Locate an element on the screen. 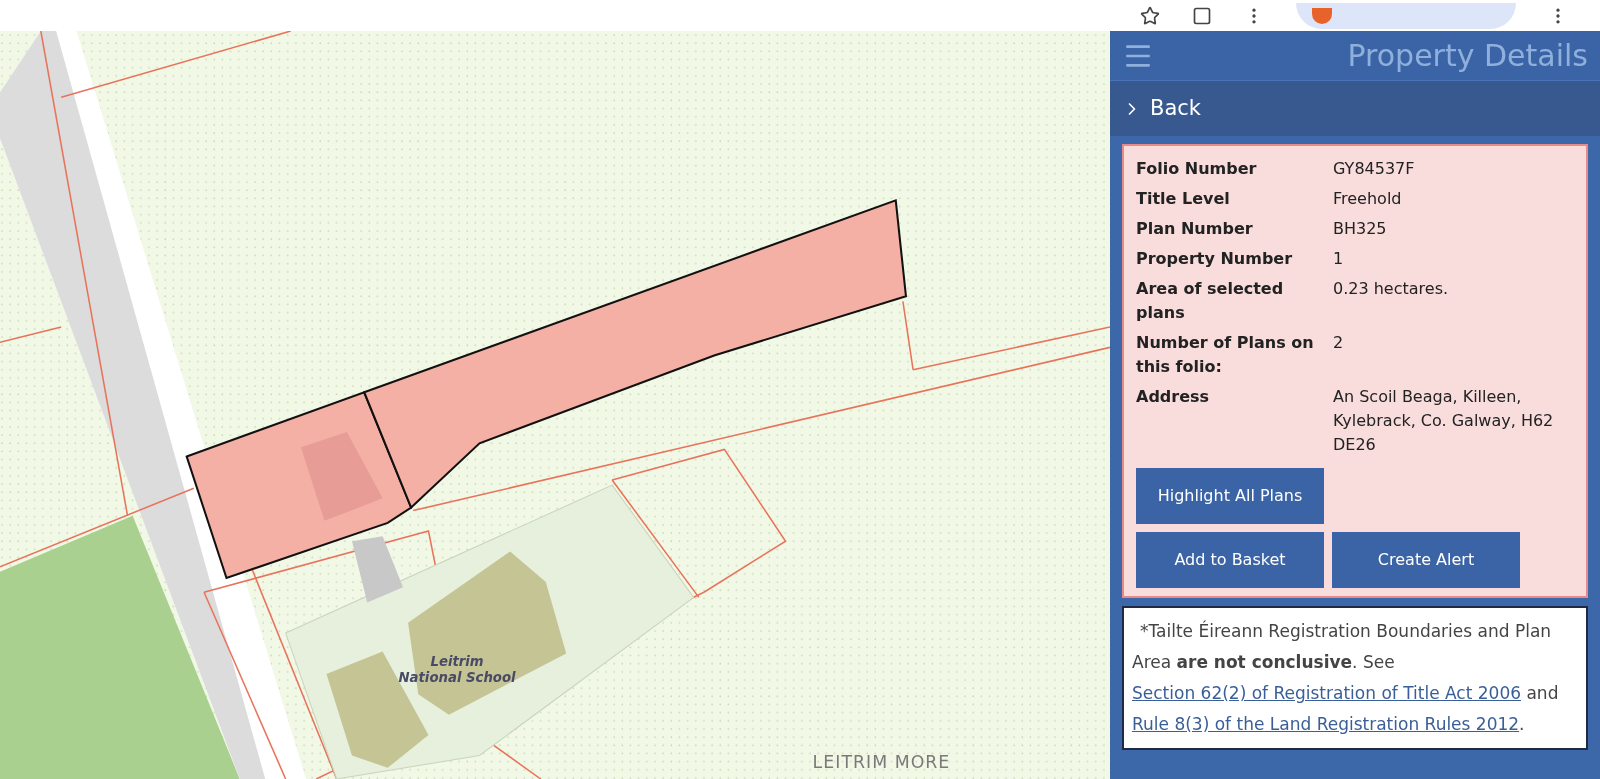 This screenshot has height=779, width=1600. detail-label: Plan Number is located at coordinates (1195, 229).